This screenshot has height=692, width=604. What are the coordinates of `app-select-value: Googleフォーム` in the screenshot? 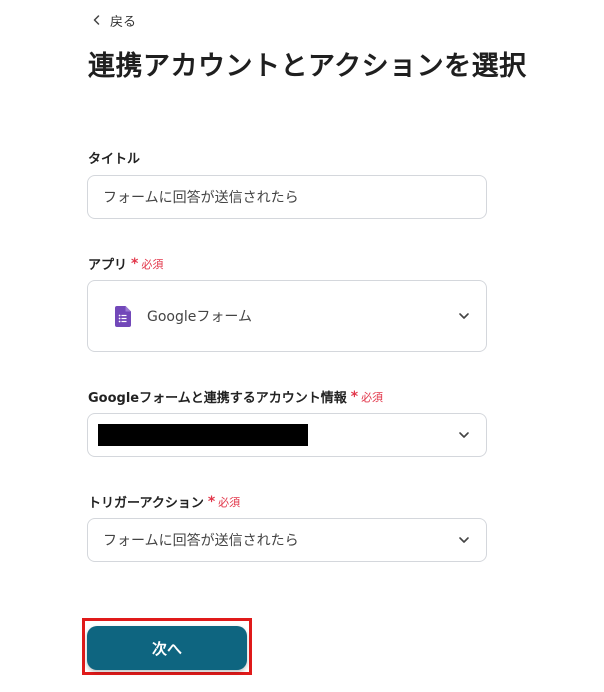 It's located at (199, 317).